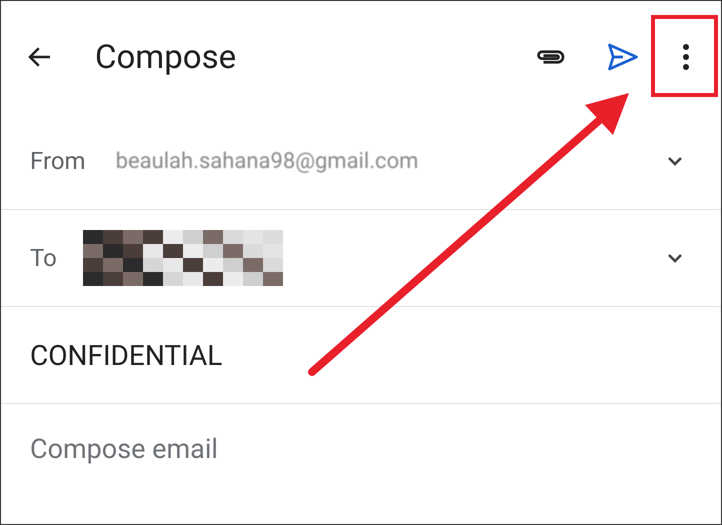 This screenshot has width=722, height=525. Describe the element at coordinates (58, 161) in the screenshot. I see `from-label: From` at that location.